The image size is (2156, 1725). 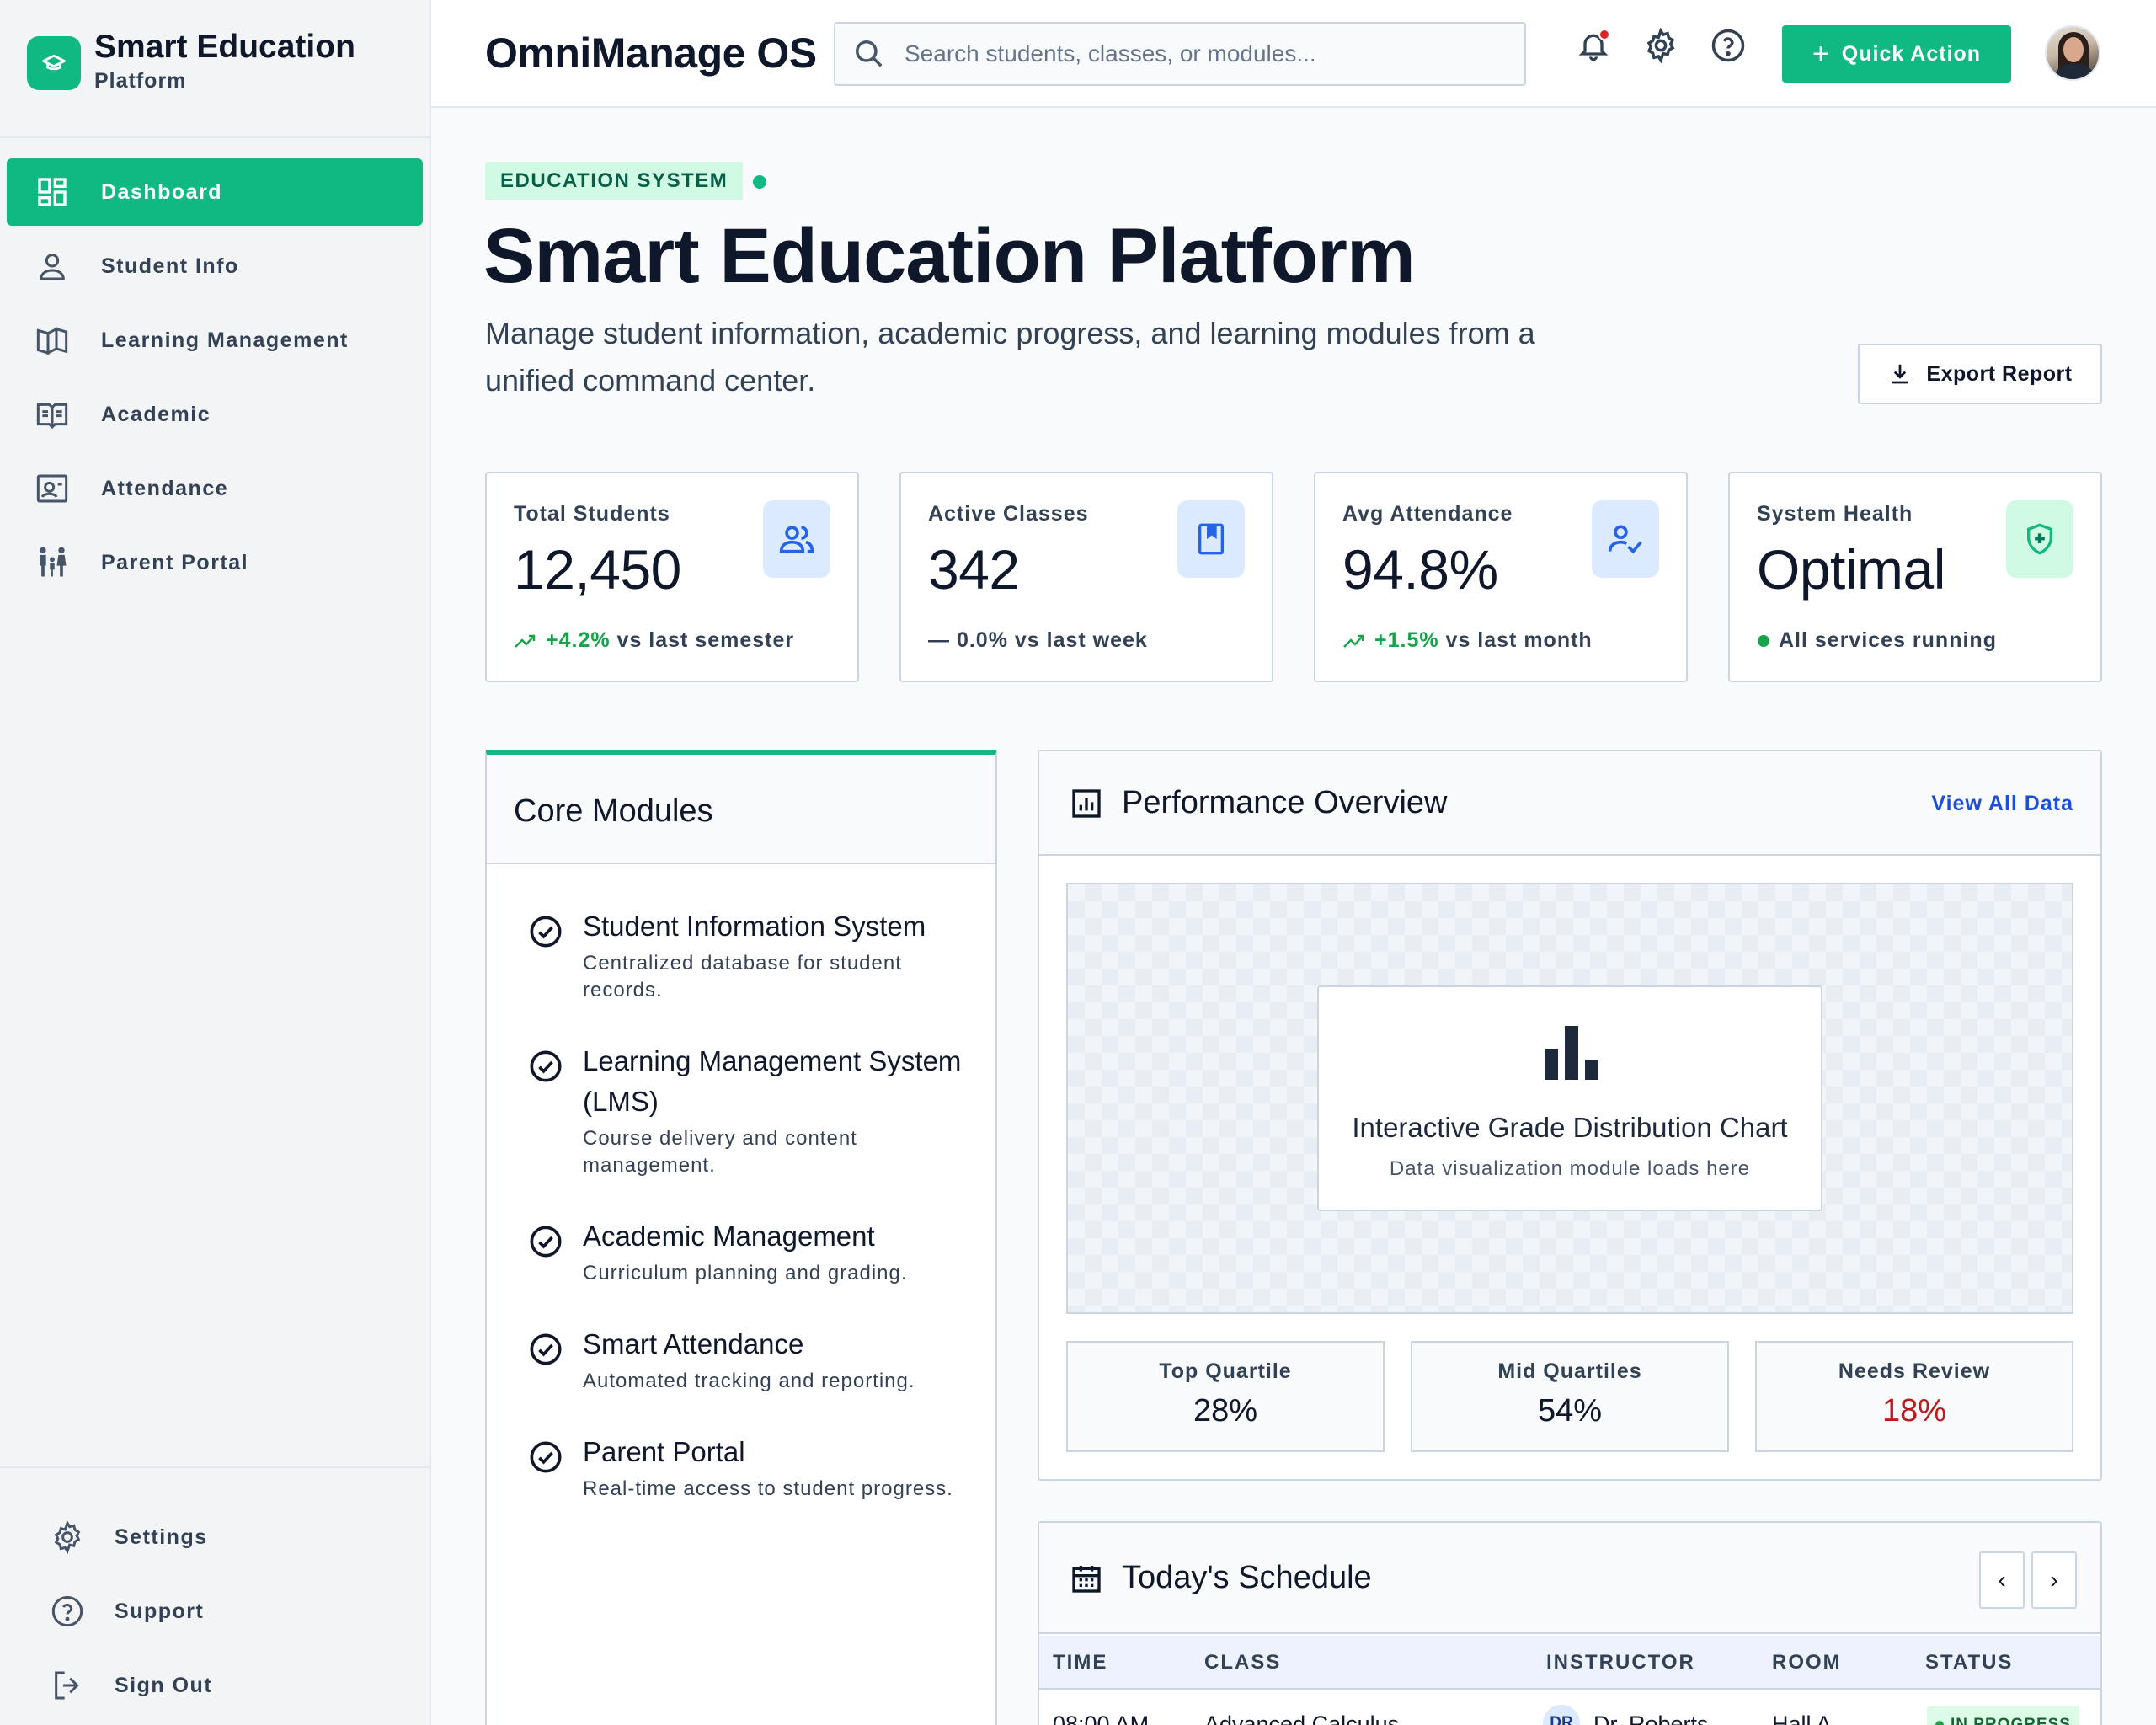 What do you see at coordinates (67, 1611) in the screenshot?
I see `help-icon` at bounding box center [67, 1611].